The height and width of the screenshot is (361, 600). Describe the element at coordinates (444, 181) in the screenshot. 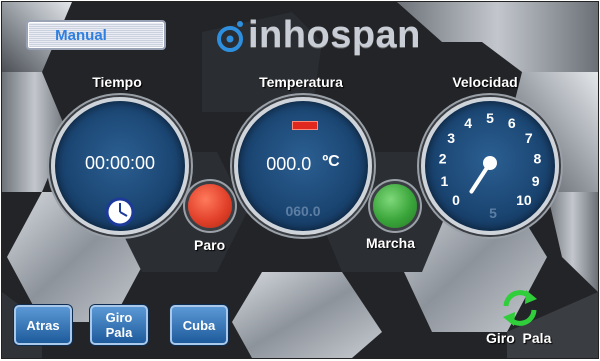

I see `scale-label-1: 1` at that location.